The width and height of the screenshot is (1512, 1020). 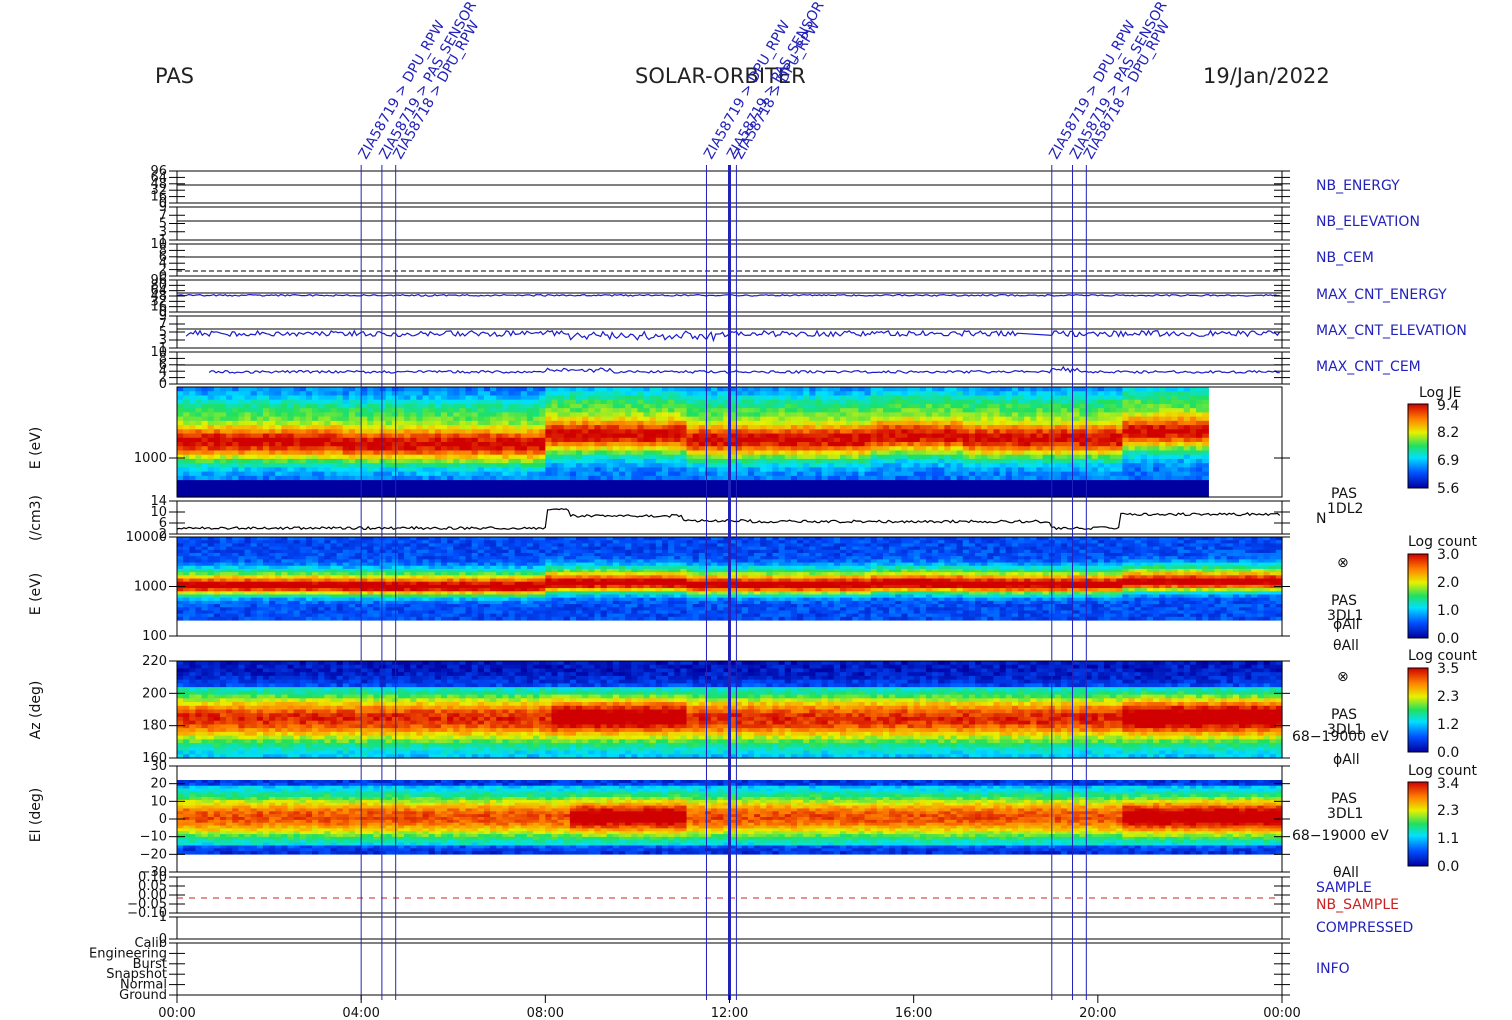 I want to click on colorbar-log-count-e: Log count 3.0 2.0 1.0 0.0, so click(x=1442, y=590).